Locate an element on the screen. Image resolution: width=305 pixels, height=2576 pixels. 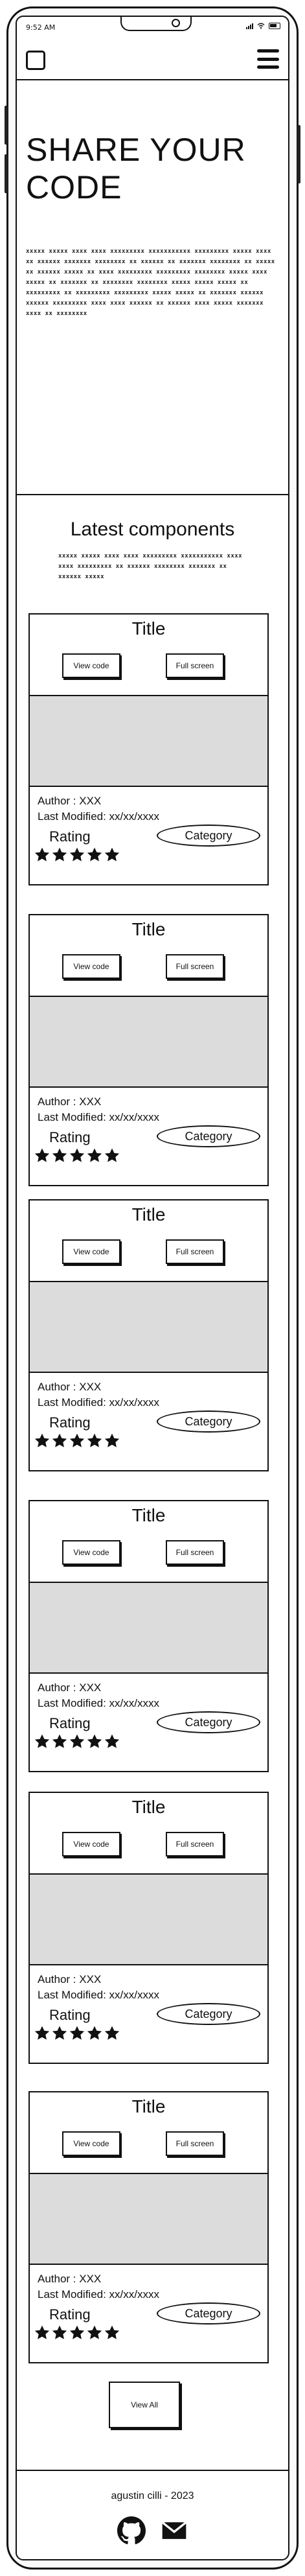
mail-icon is located at coordinates (174, 2530).